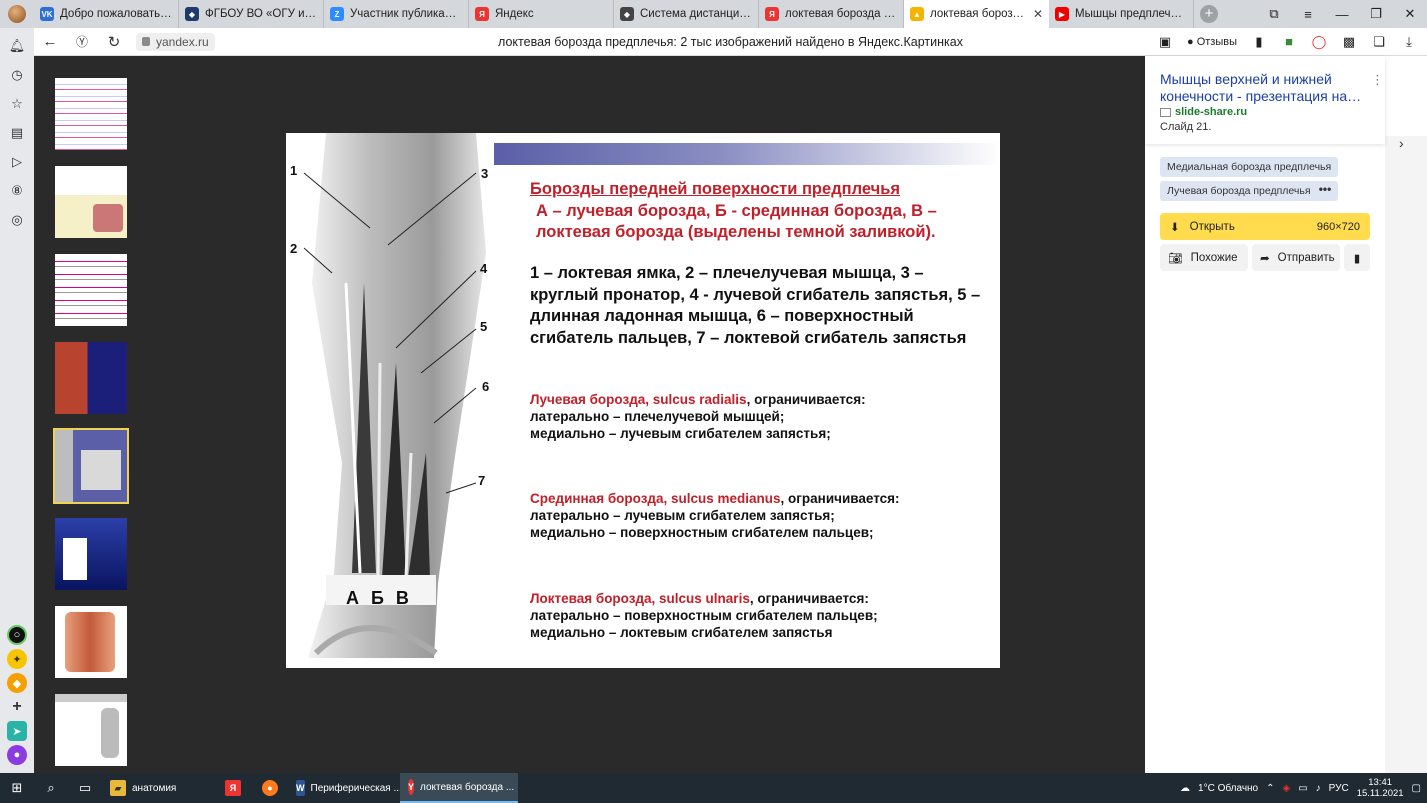  I want to click on yandex-browser-icon: Y, so click(411, 787).